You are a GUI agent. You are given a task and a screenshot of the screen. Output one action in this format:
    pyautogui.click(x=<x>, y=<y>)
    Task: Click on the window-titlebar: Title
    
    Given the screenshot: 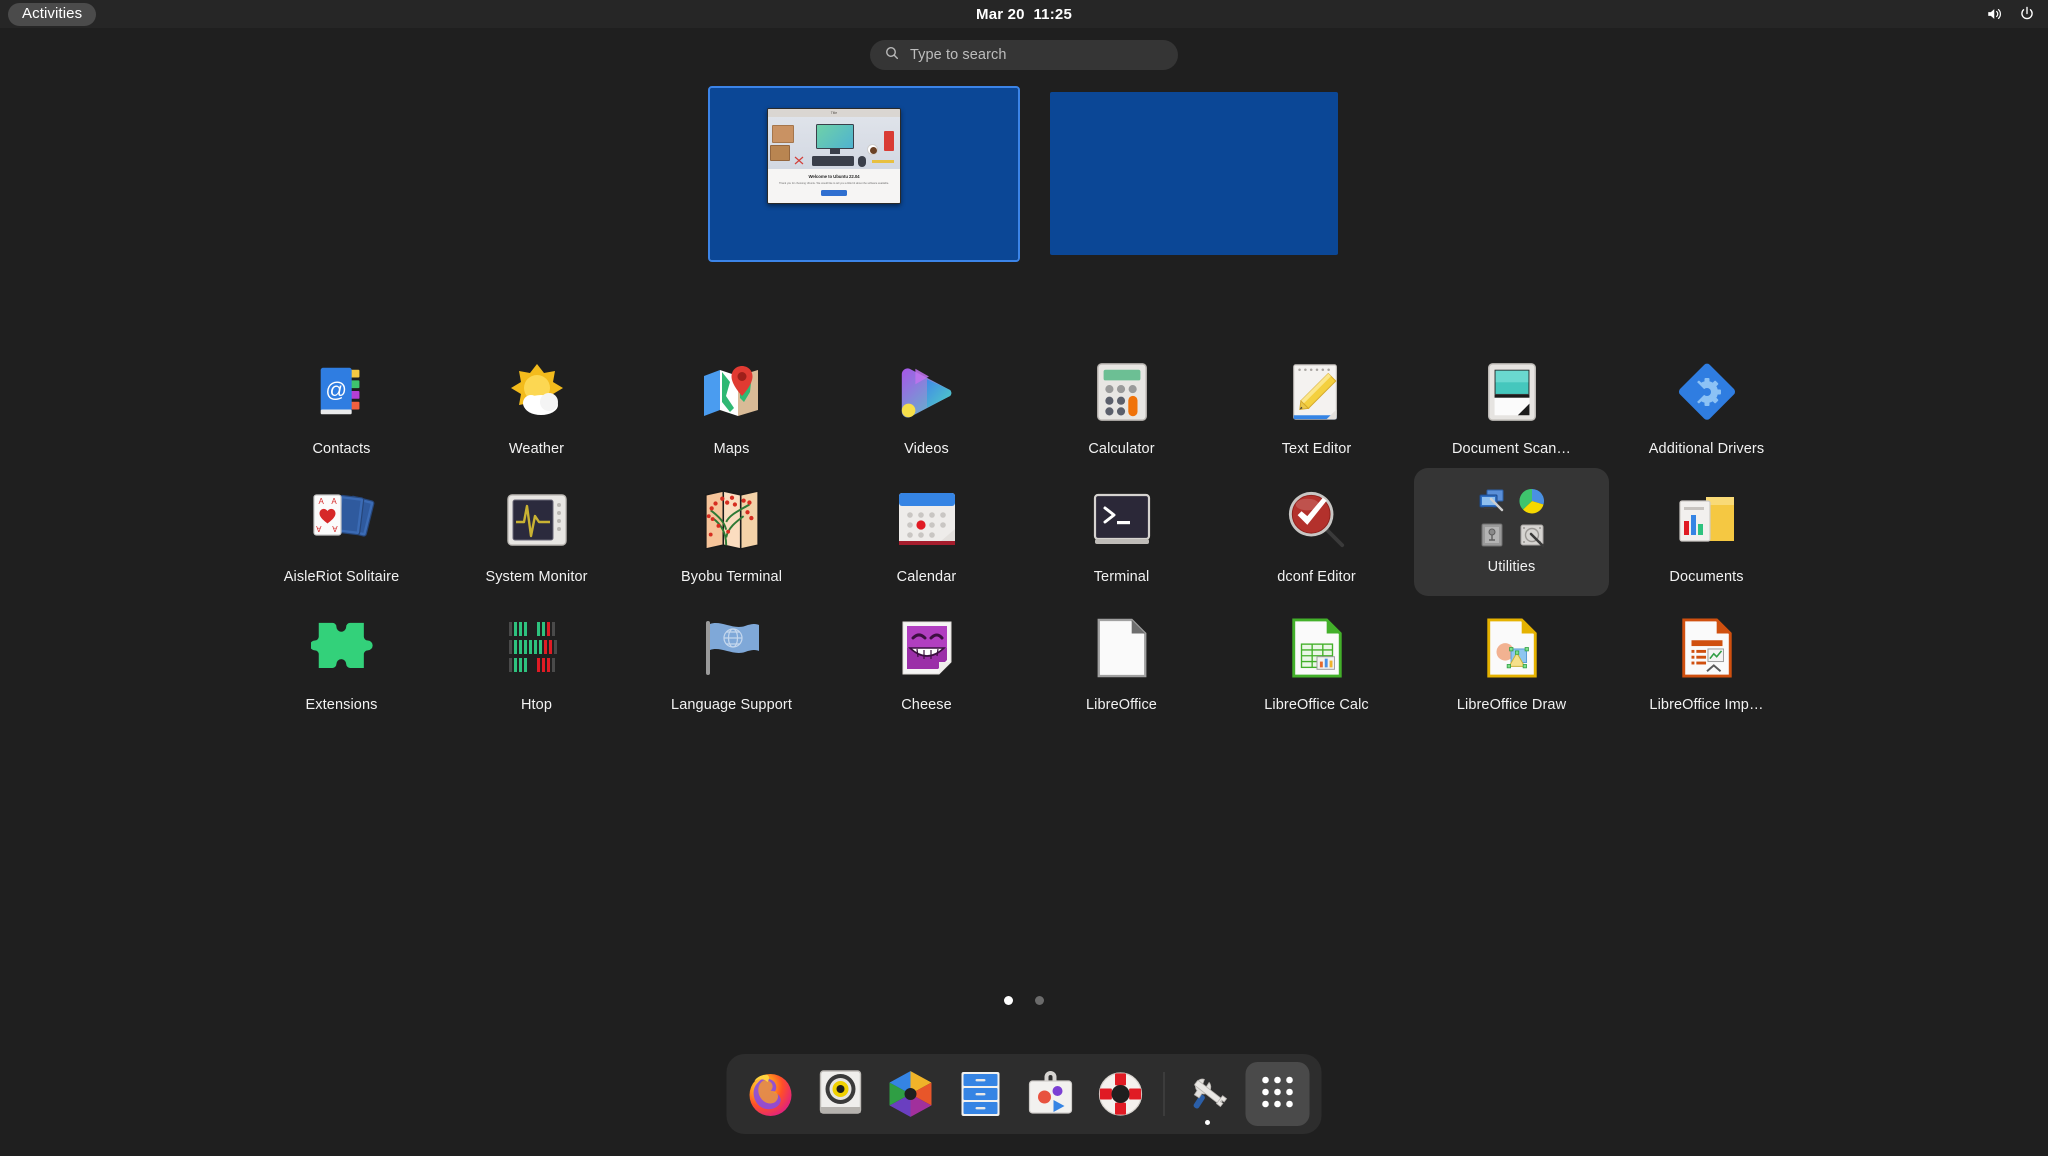 What is the action you would take?
    pyautogui.click(x=834, y=113)
    